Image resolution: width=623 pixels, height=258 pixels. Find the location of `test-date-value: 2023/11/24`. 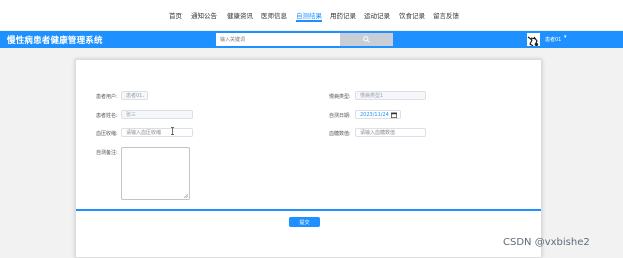

test-date-value: 2023/11/24 is located at coordinates (374, 114).